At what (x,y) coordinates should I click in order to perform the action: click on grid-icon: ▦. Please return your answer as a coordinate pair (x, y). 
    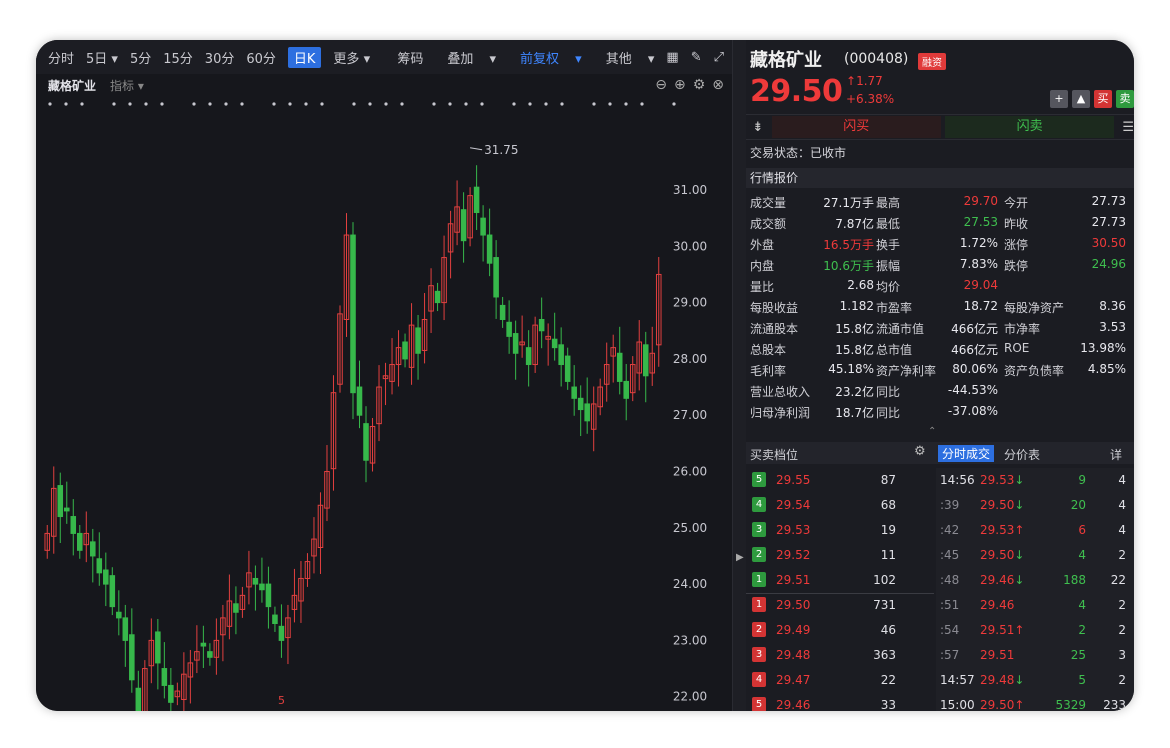
    Looking at the image, I should click on (672, 57).